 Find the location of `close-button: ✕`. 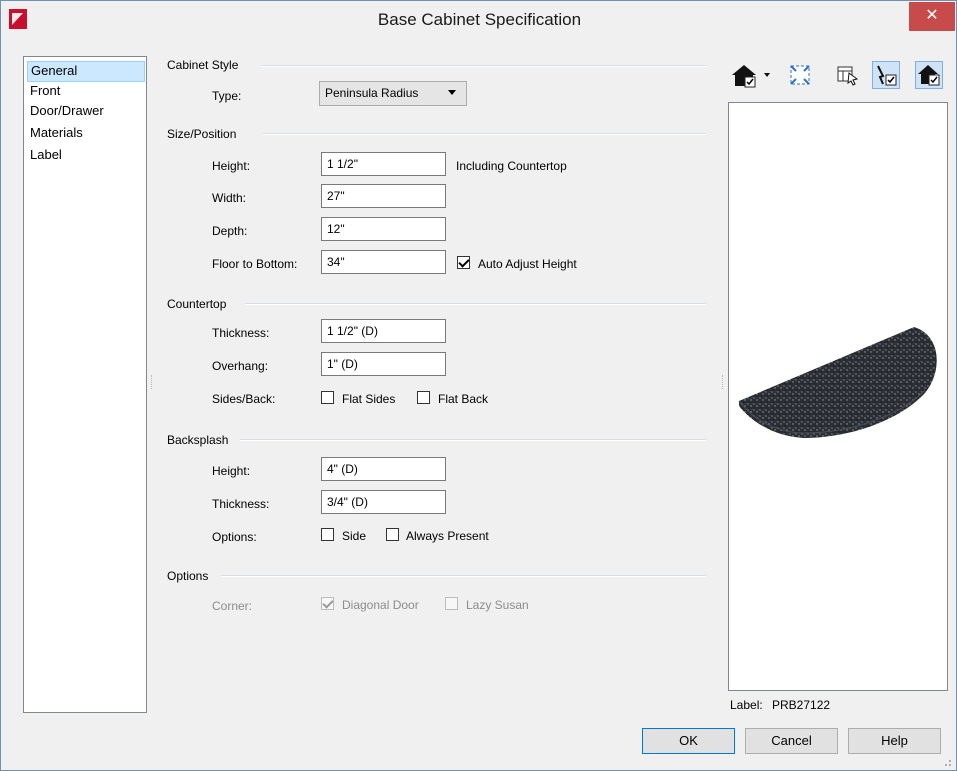

close-button: ✕ is located at coordinates (932, 16).